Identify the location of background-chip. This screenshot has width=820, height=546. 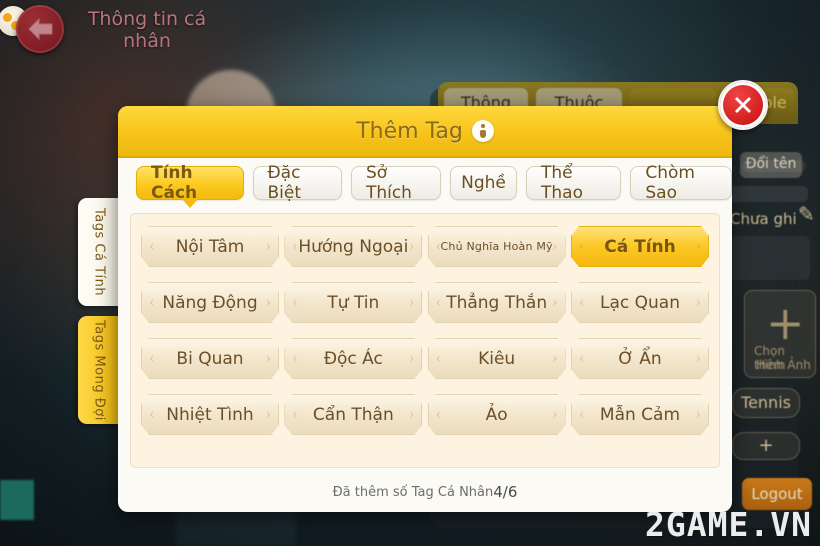
(17, 500).